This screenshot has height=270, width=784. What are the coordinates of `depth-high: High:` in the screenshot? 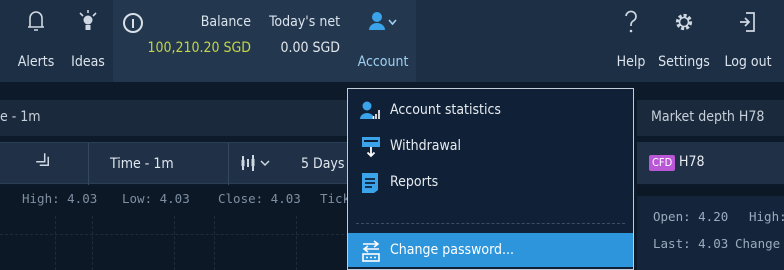 It's located at (766, 216).